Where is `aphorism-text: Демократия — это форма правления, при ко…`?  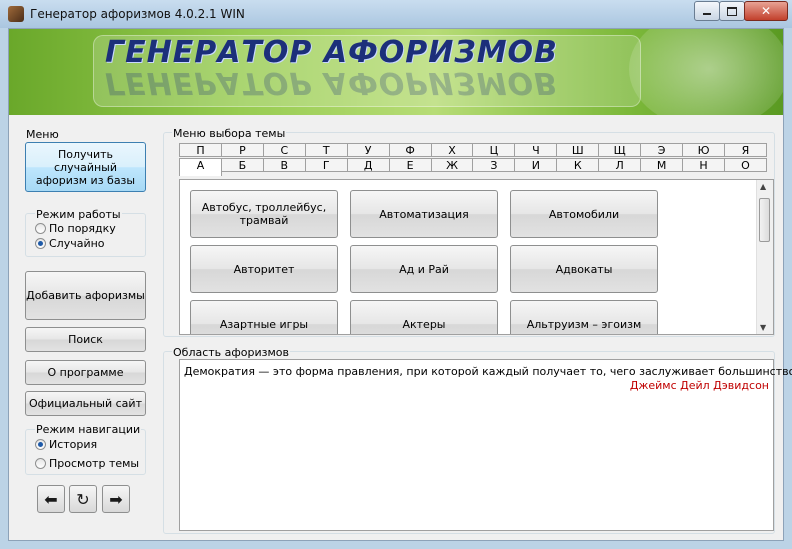
aphorism-text: Демократия — это форма правления, при ко… is located at coordinates (488, 371).